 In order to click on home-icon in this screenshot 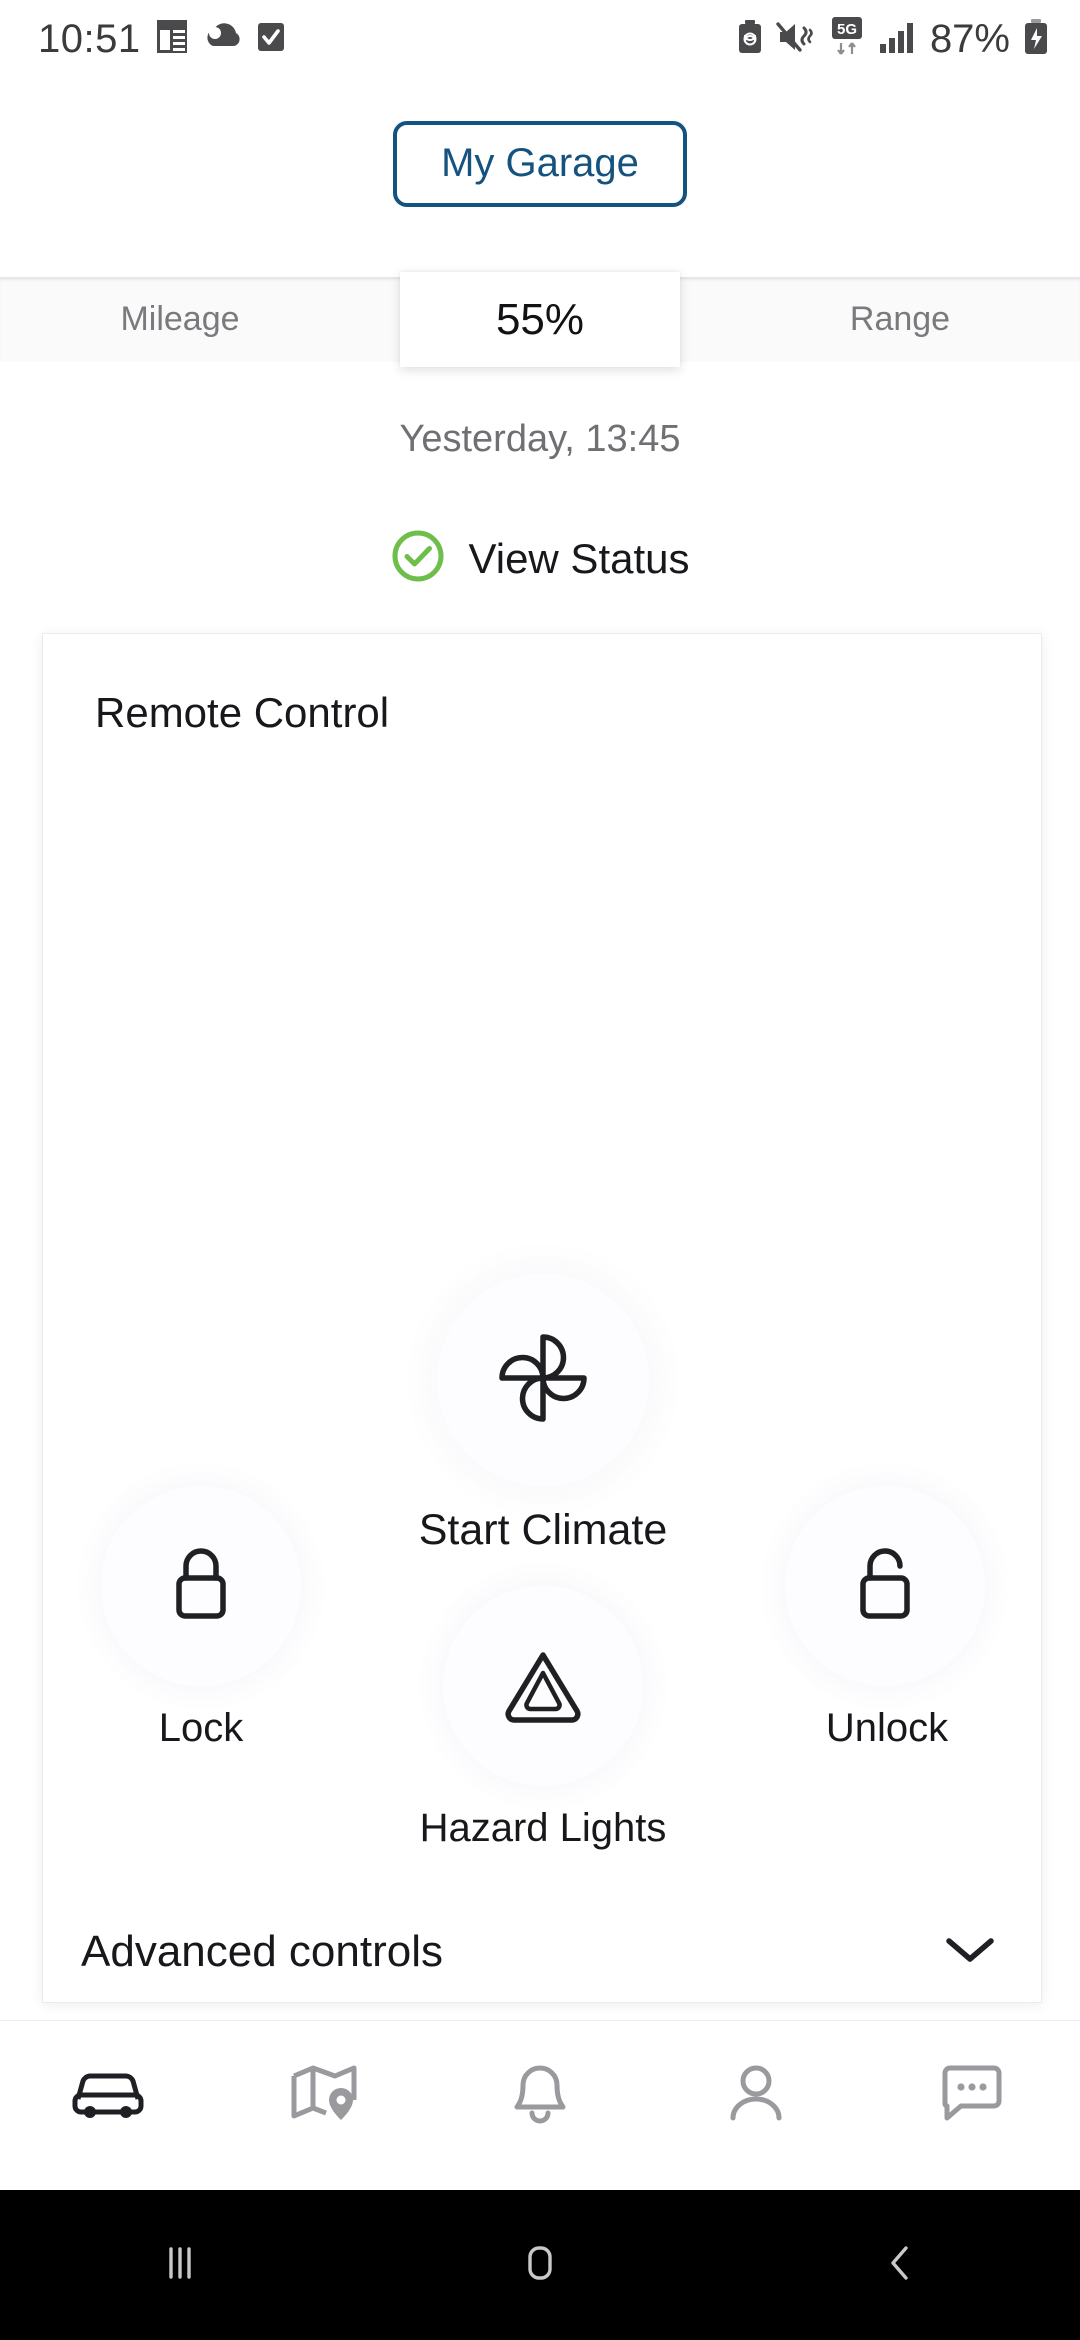, I will do `click(540, 2265)`.